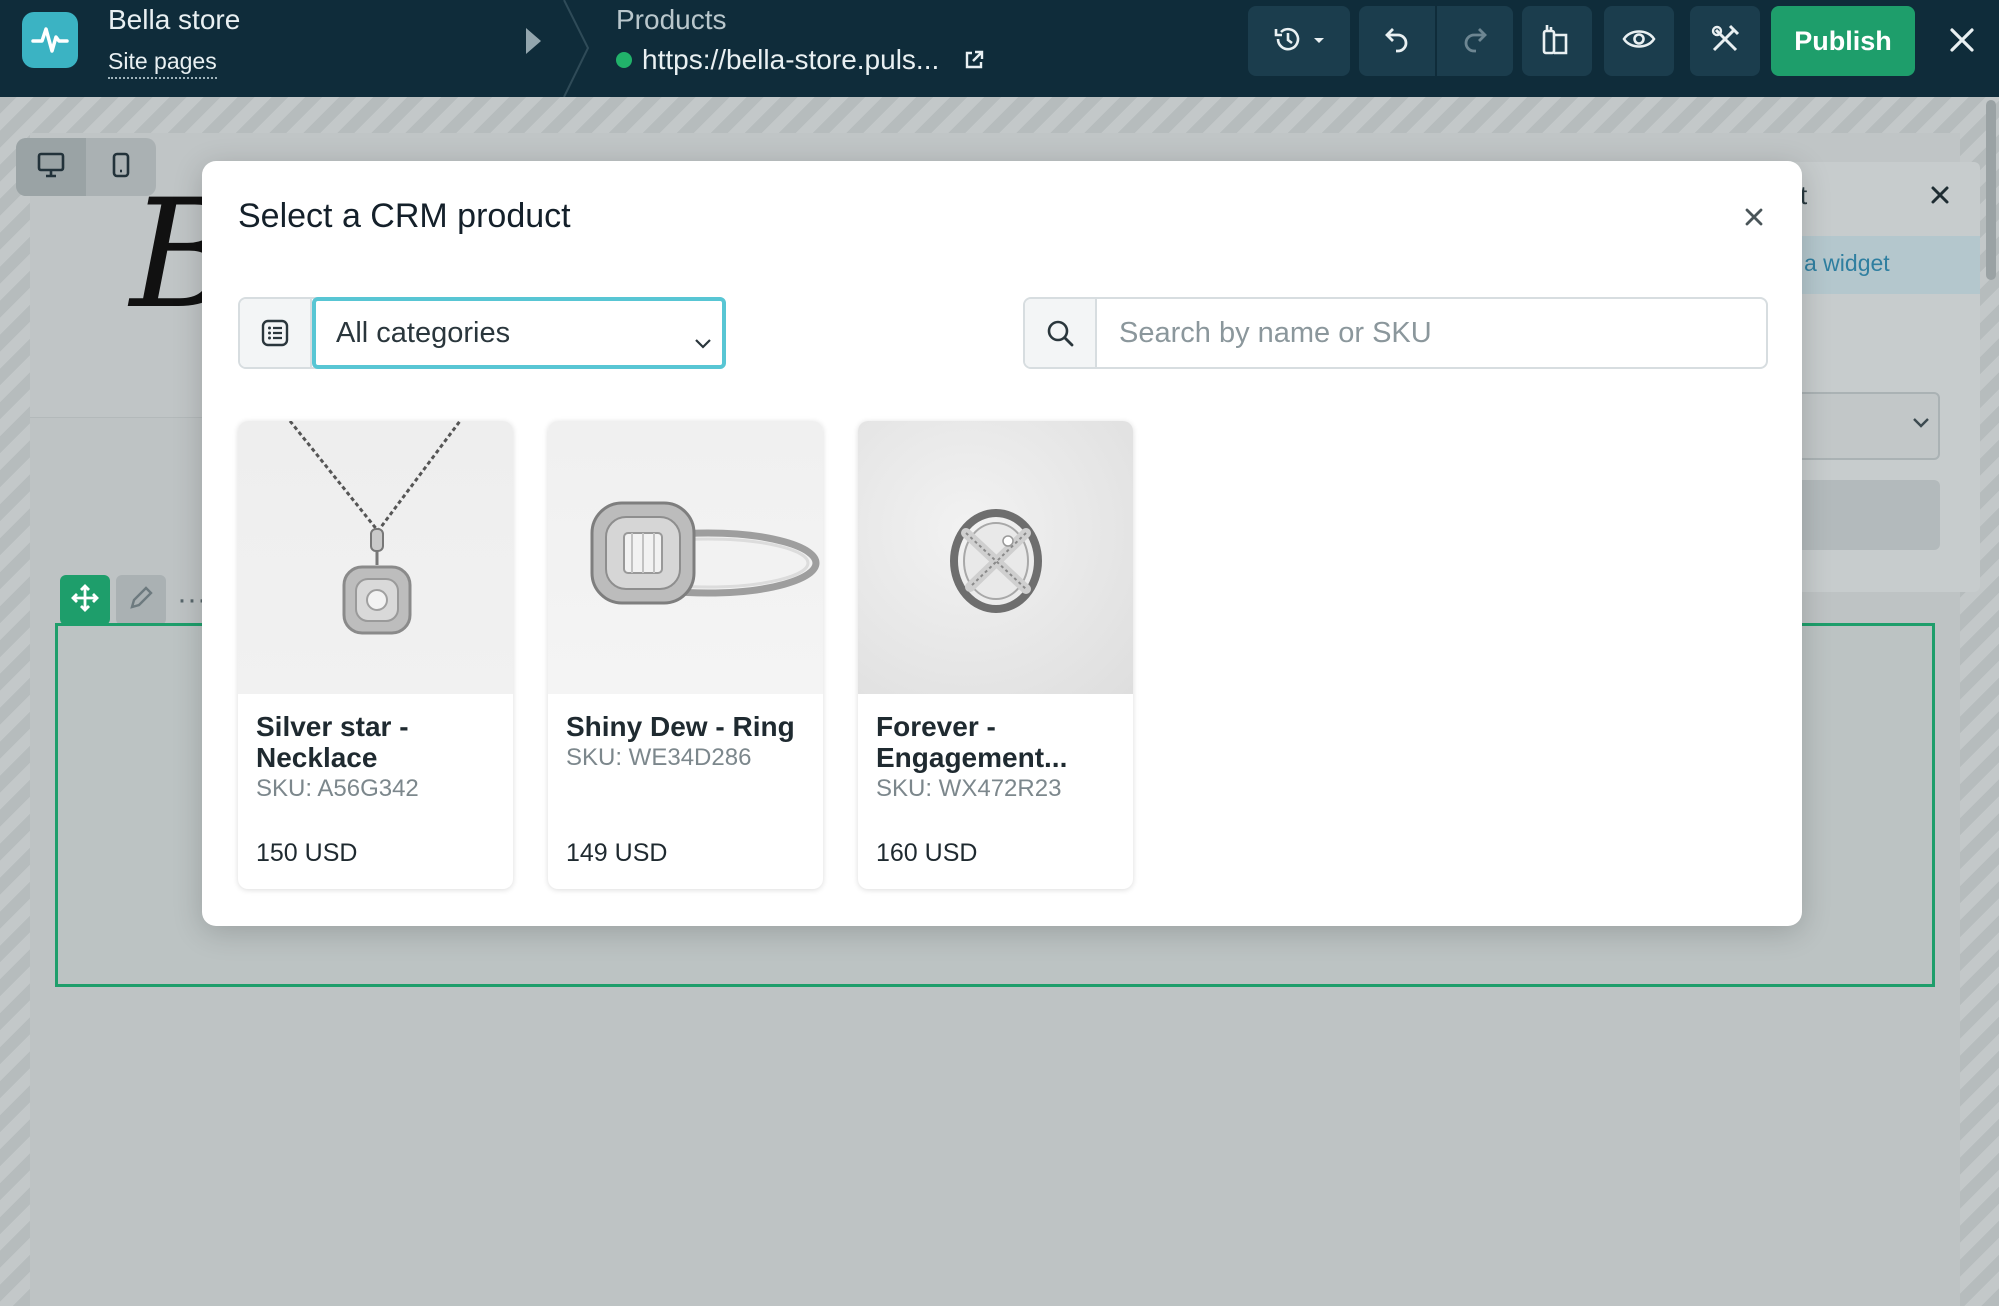 This screenshot has width=1999, height=1306. I want to click on product-sku: SKU: WE34D286, so click(659, 757).